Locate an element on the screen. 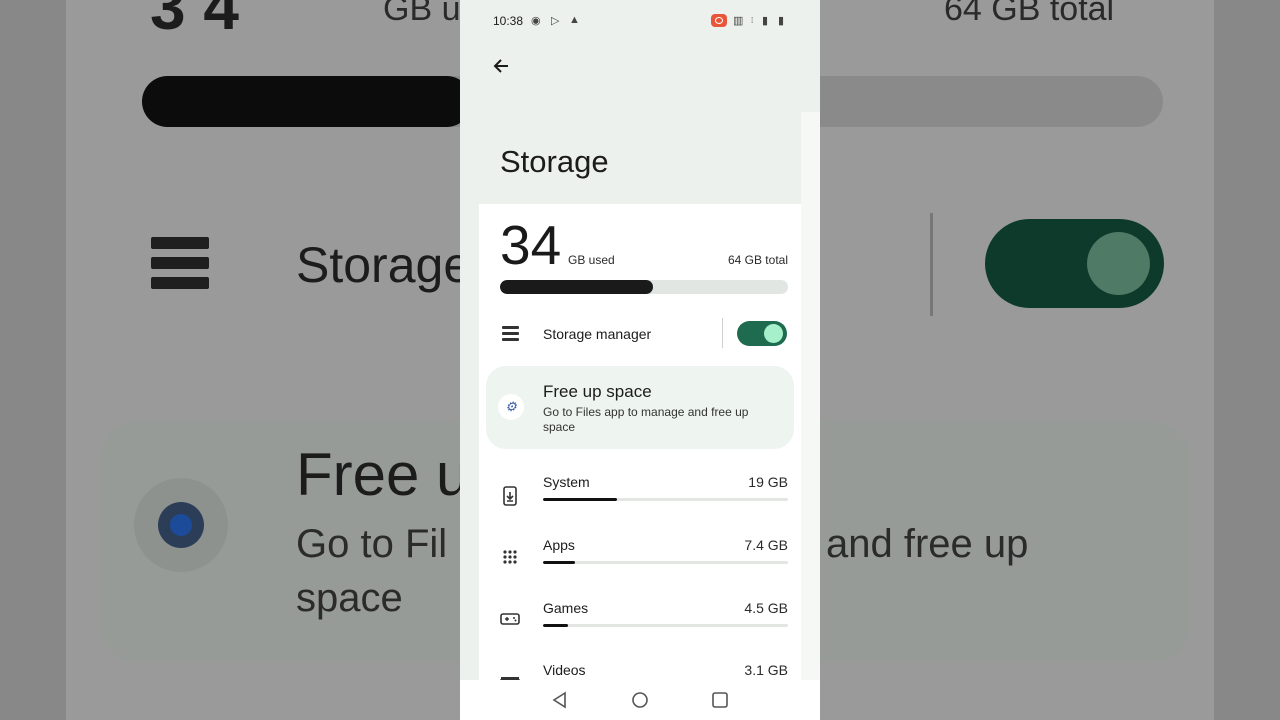 Image resolution: width=1280 pixels, height=720 pixels. vibrate-icon: ▥ is located at coordinates (738, 21).